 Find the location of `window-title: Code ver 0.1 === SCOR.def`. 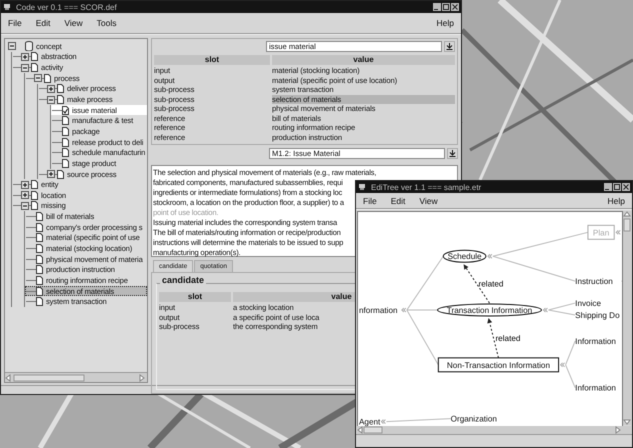

window-title: Code ver 0.1 === SCOR.def is located at coordinates (66, 7).